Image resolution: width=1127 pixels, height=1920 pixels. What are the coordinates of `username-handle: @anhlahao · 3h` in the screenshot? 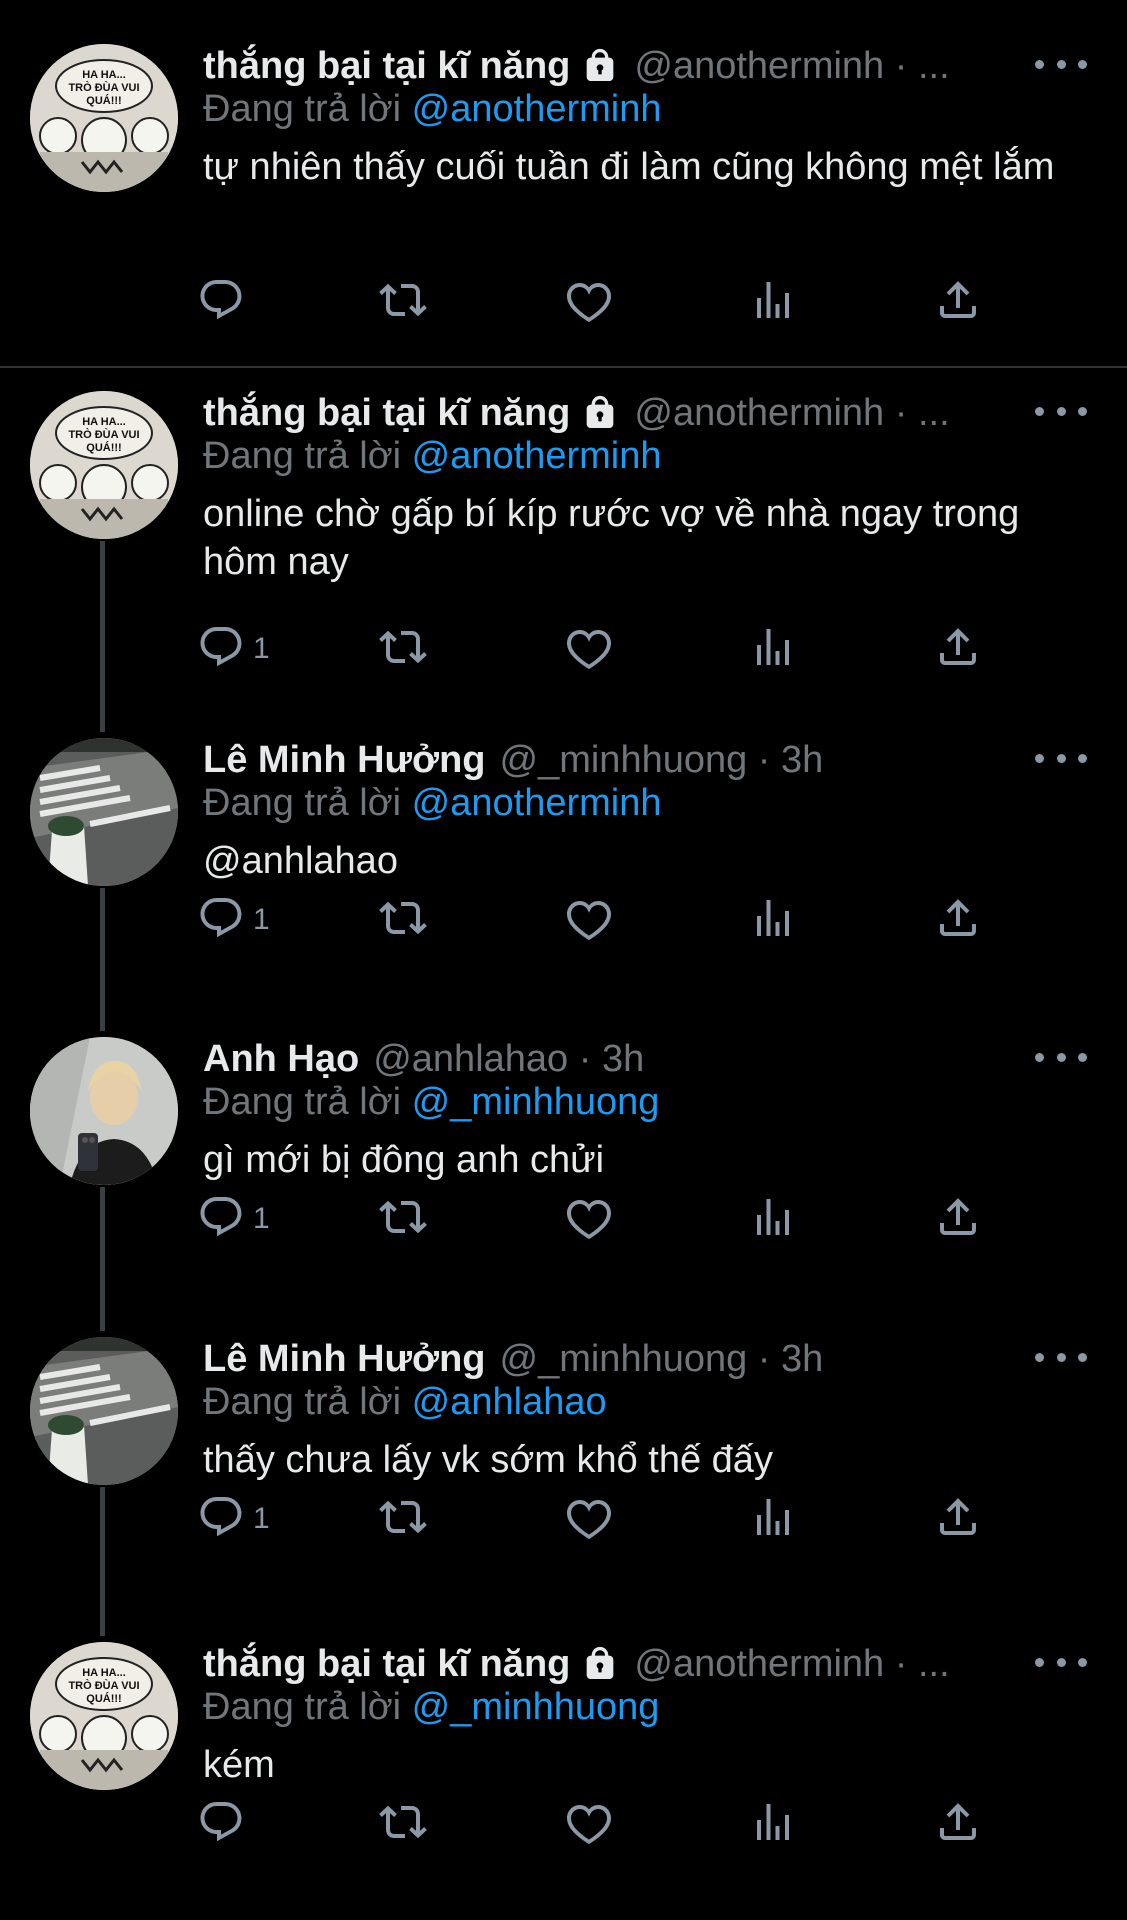 It's located at (508, 1059).